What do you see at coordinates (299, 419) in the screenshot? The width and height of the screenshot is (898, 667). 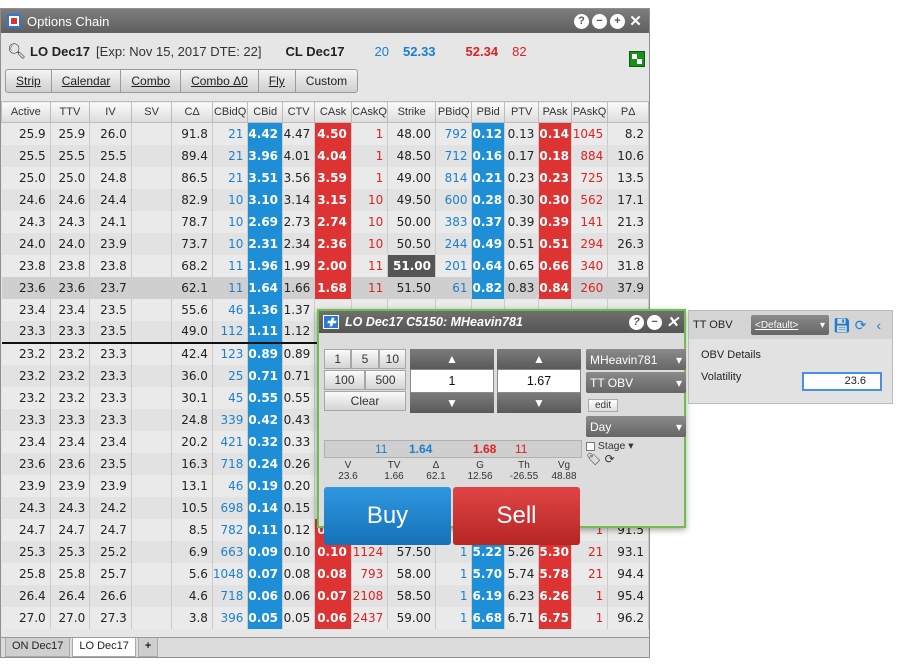 I see `table-cell: 0.43` at bounding box center [299, 419].